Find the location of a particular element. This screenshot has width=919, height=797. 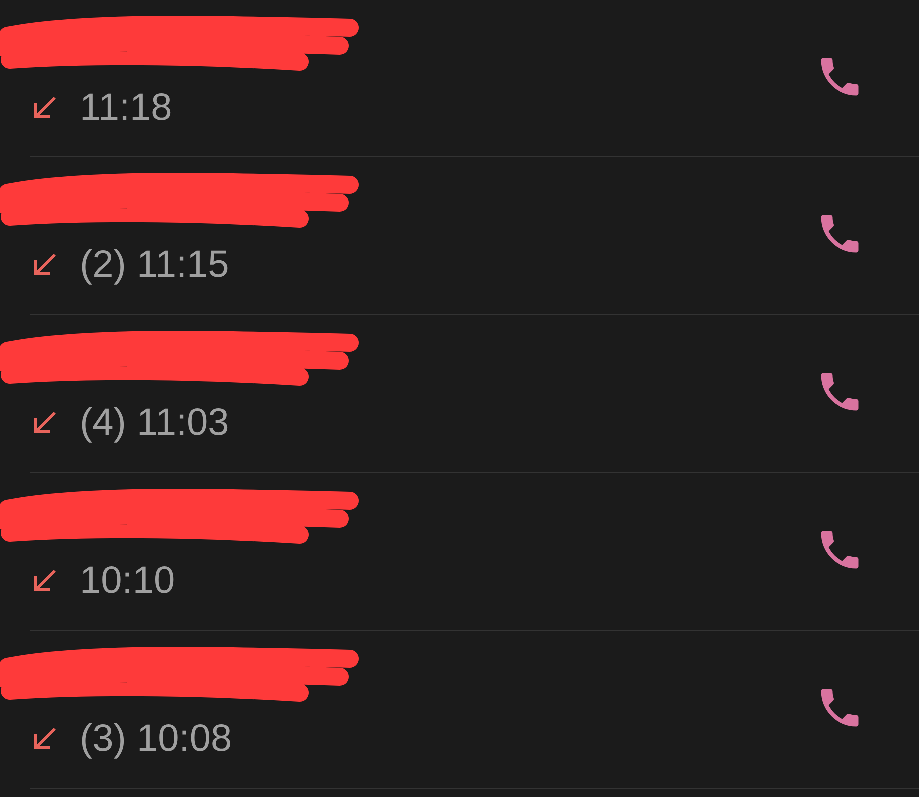

call-detail: (3) 10:08 is located at coordinates (156, 739).